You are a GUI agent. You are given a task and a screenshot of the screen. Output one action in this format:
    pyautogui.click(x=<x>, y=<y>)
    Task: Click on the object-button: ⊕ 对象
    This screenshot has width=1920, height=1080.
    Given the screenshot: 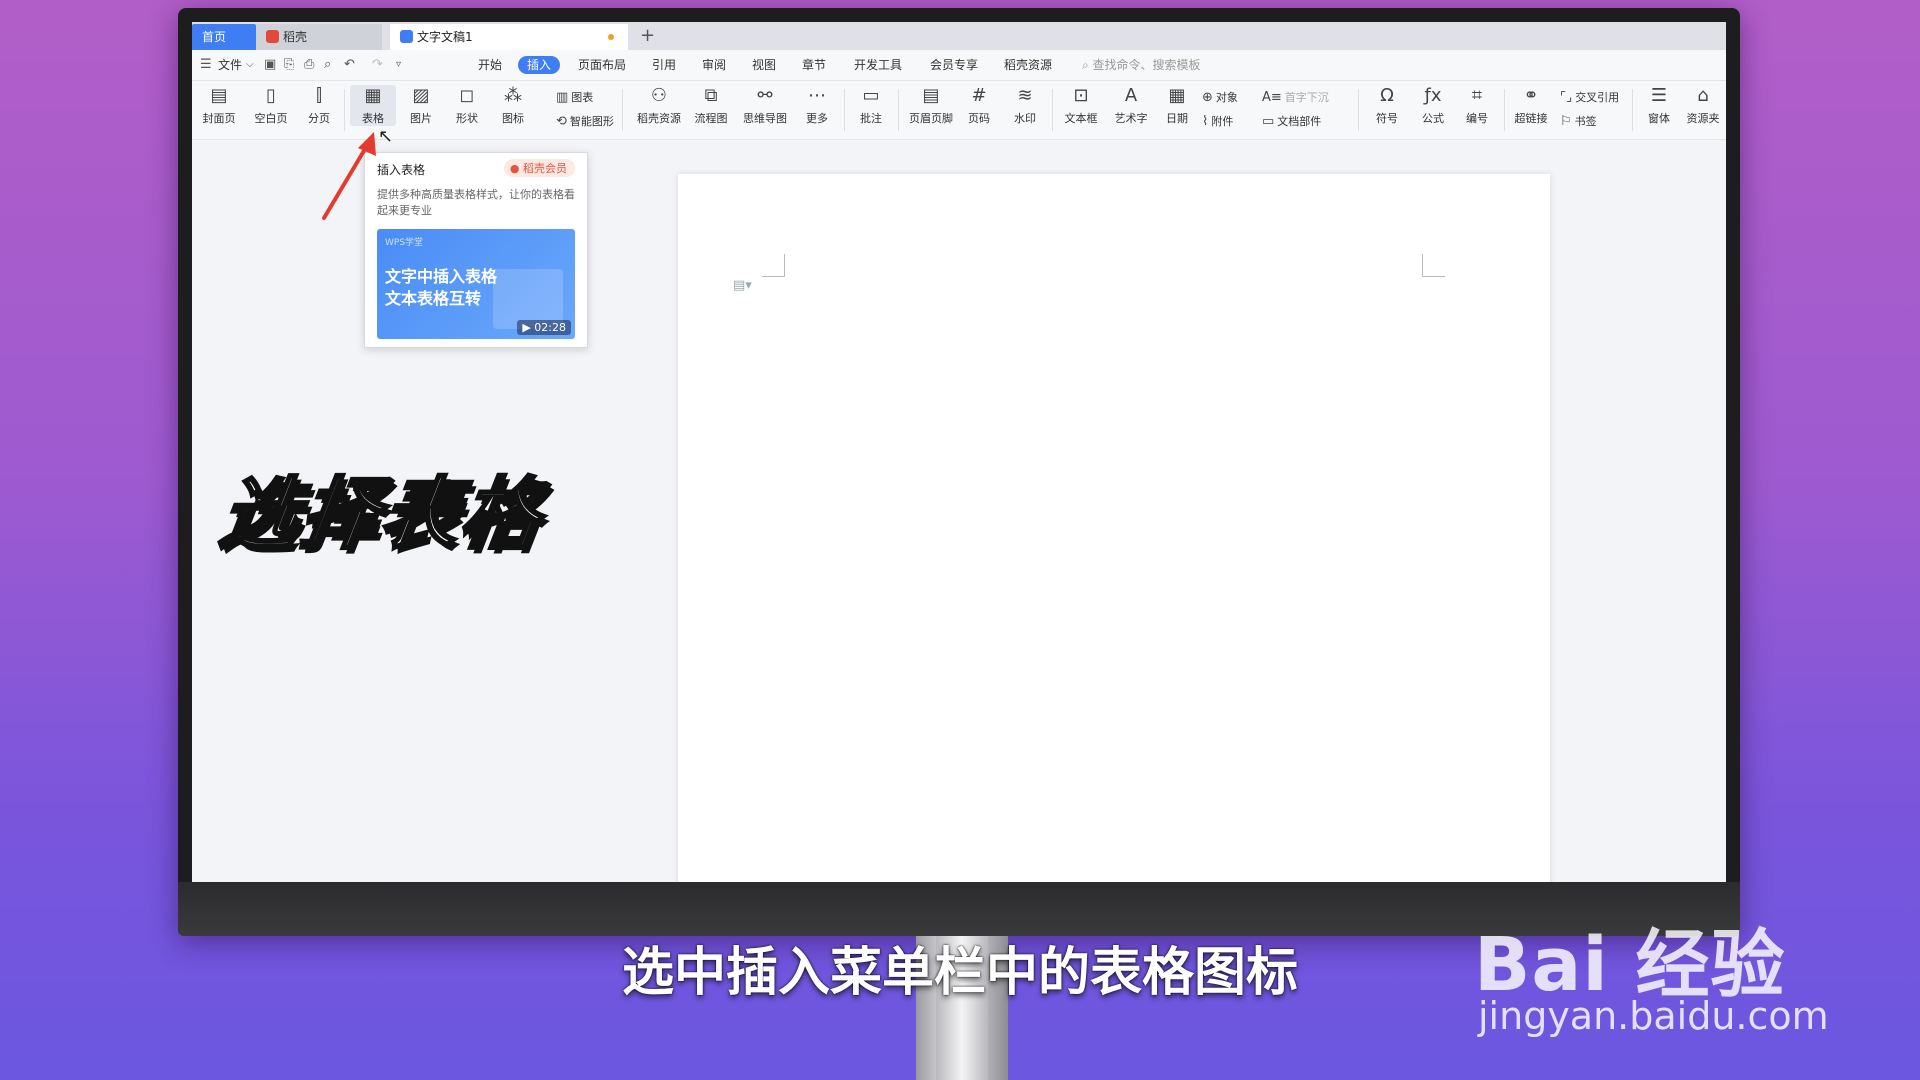 What is the action you would take?
    pyautogui.click(x=1220, y=97)
    